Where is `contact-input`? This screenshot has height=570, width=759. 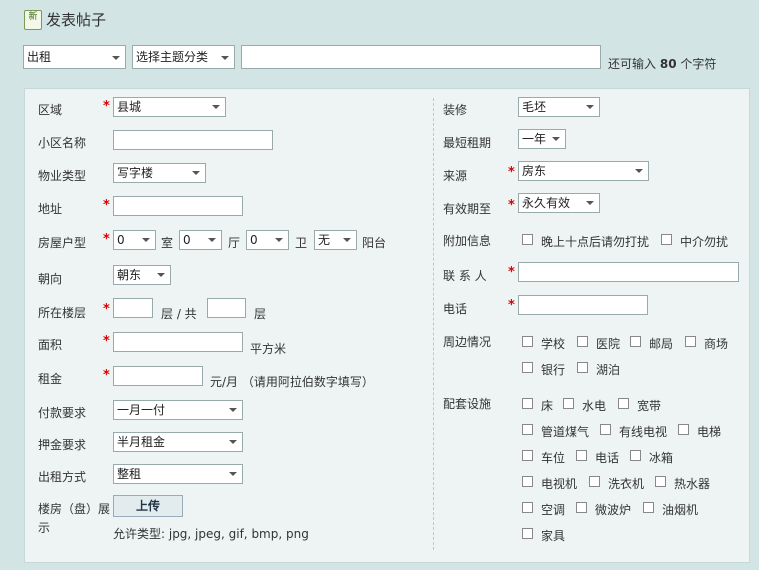 contact-input is located at coordinates (628, 272).